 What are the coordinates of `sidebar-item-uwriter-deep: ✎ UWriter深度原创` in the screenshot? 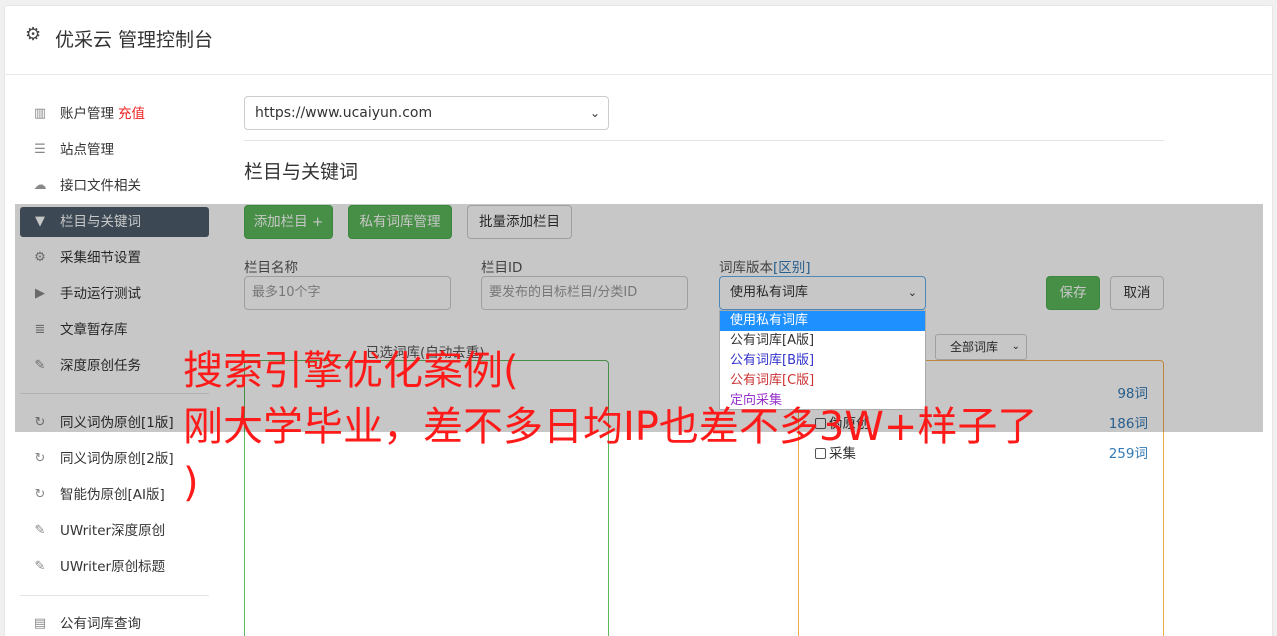 It's located at (114, 531).